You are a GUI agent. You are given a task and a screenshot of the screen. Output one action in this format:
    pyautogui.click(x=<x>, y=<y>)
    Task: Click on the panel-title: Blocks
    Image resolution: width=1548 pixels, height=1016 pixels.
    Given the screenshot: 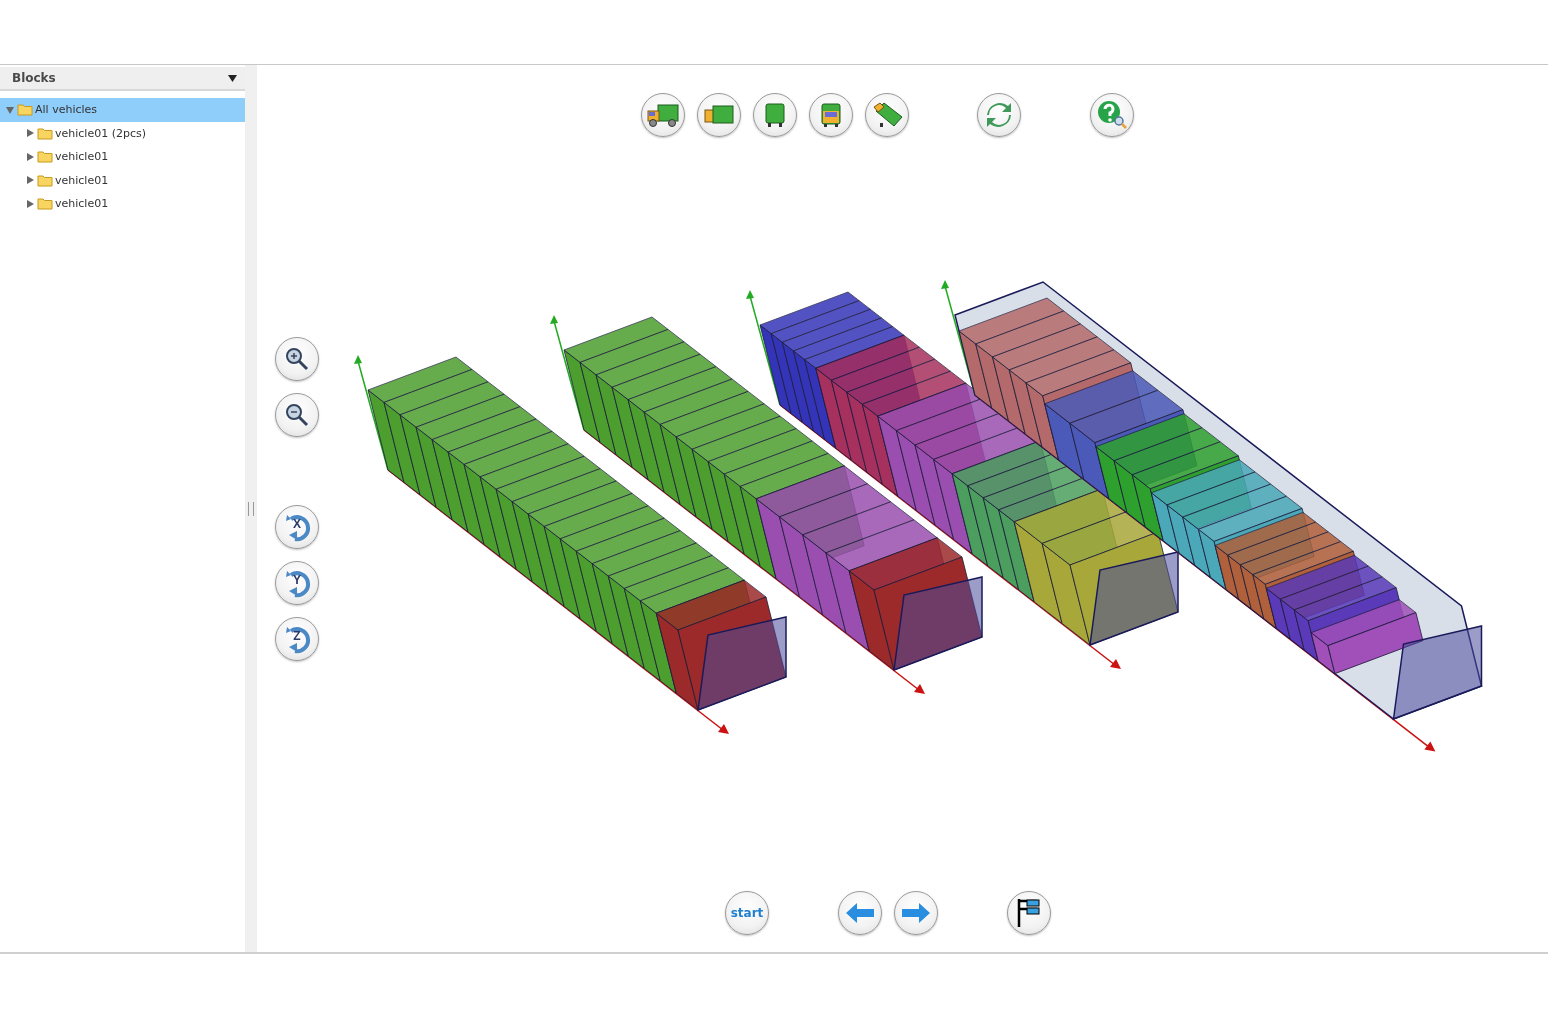 What is the action you would take?
    pyautogui.click(x=34, y=78)
    